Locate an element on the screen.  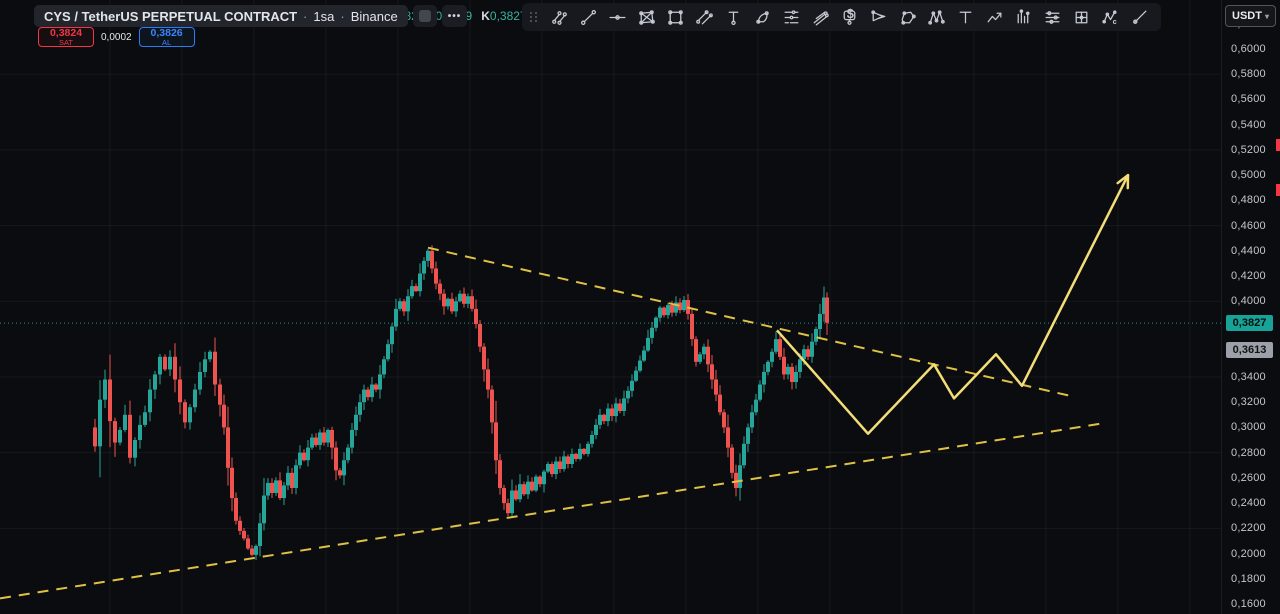
price-tick: 0,3000 is located at coordinates (1248, 427).